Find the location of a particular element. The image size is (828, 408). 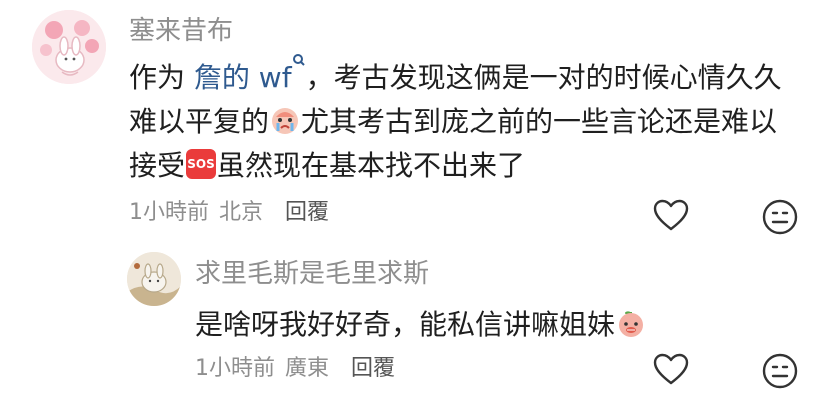

mention-label: 詹的 wf is located at coordinates (242, 77).